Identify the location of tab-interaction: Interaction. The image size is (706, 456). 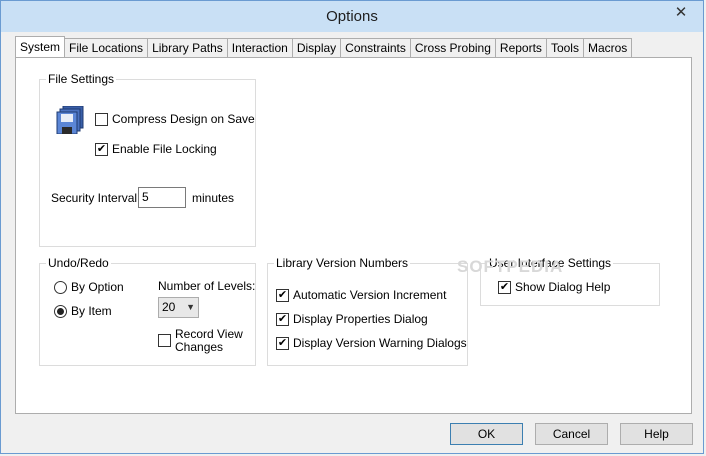
(259, 47).